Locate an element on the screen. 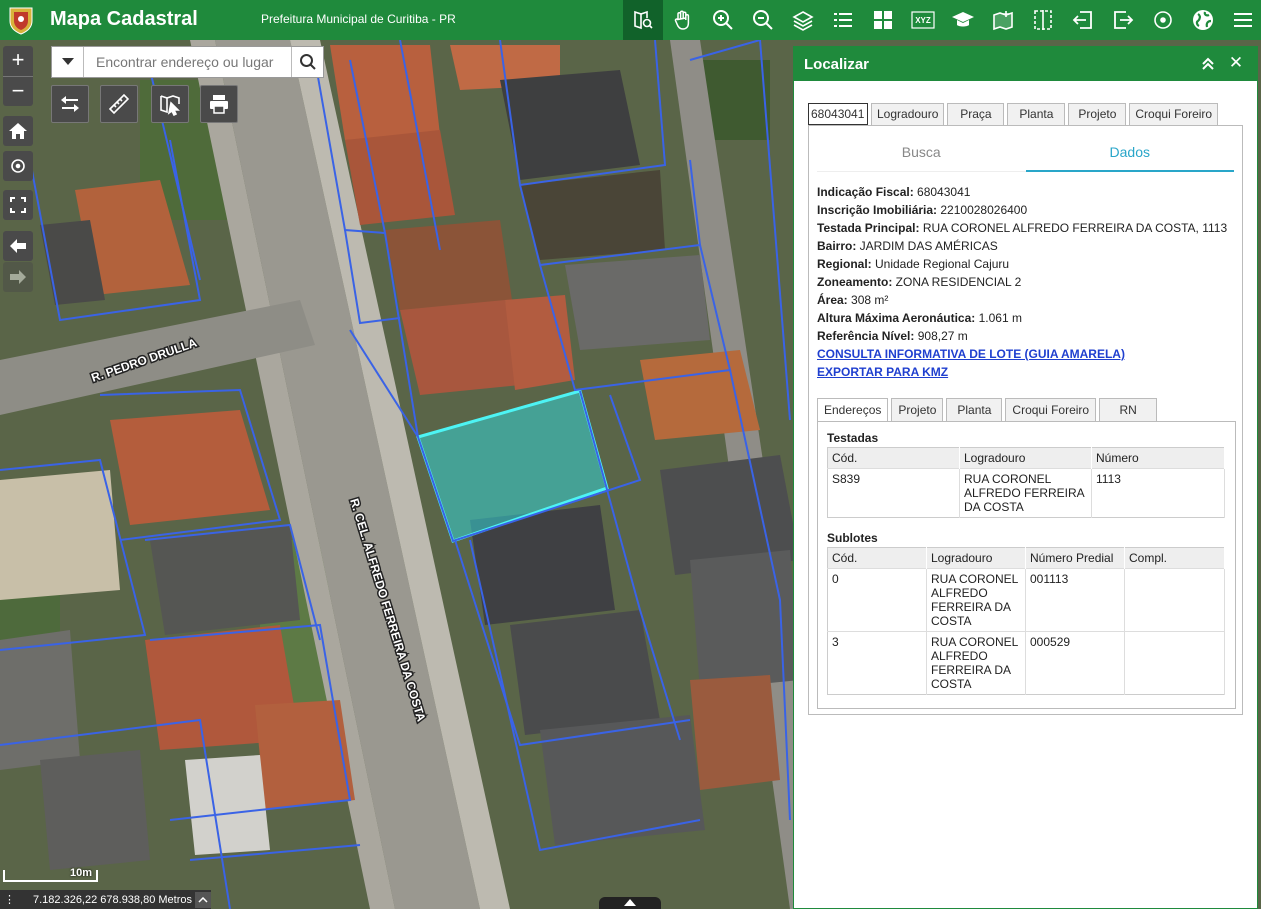 The height and width of the screenshot is (909, 1261). printer-icon is located at coordinates (219, 104).